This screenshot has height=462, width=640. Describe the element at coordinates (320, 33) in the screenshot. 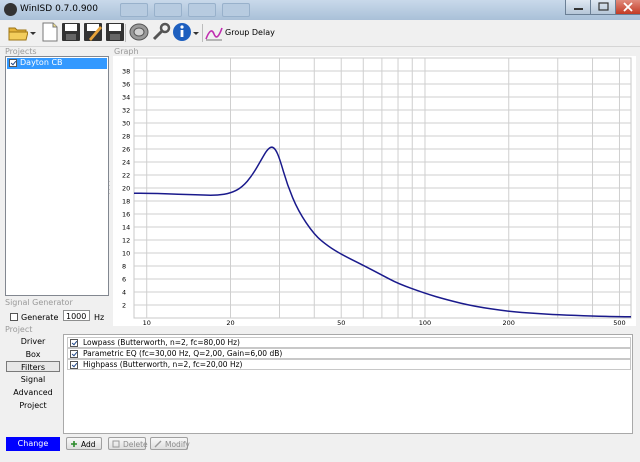

I see `toolbar: Group Delay` at that location.